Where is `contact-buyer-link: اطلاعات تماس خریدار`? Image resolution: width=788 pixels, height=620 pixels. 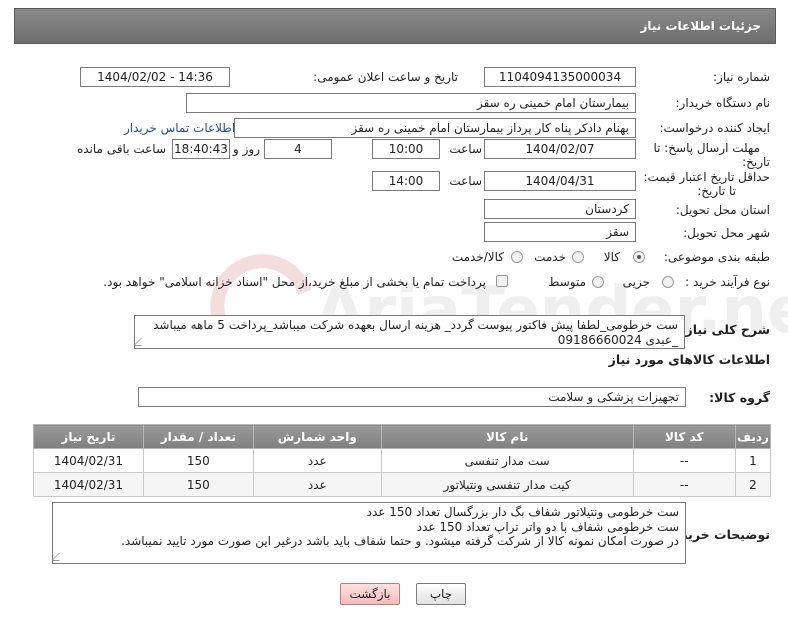 contact-buyer-link: اطلاعات تماس خریدار is located at coordinates (179, 128).